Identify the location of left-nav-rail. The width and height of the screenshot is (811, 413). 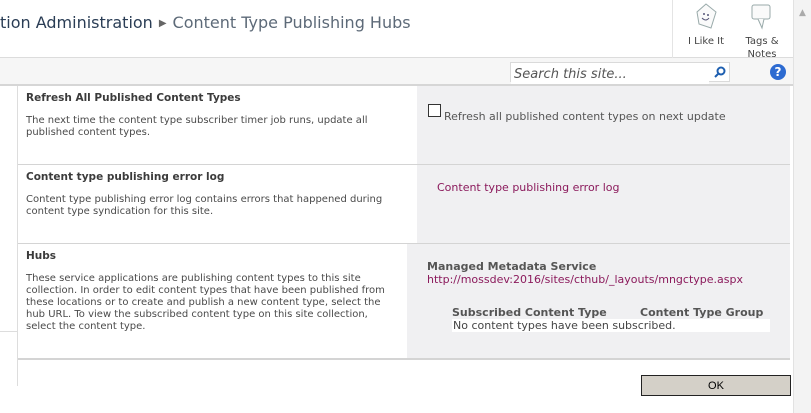
(9, 236).